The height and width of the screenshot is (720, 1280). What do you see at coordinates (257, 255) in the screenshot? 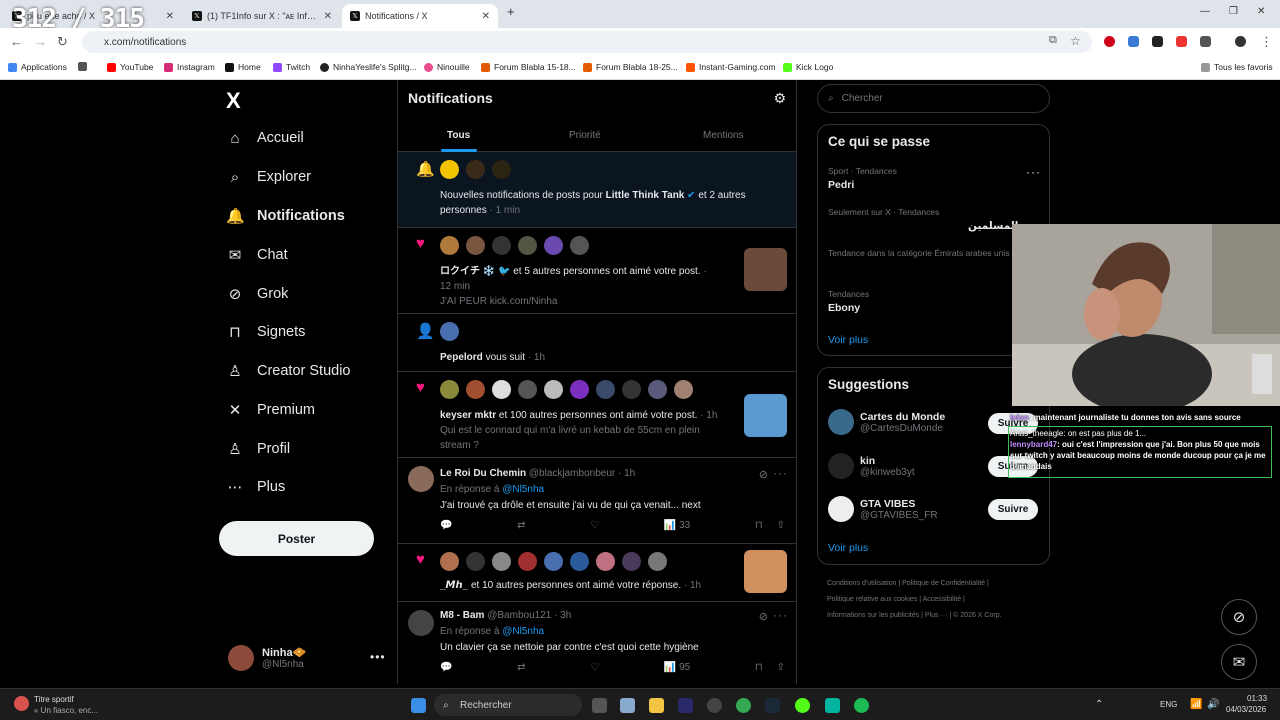
I see `sidebar-item-chat: ✉ Chat` at bounding box center [257, 255].